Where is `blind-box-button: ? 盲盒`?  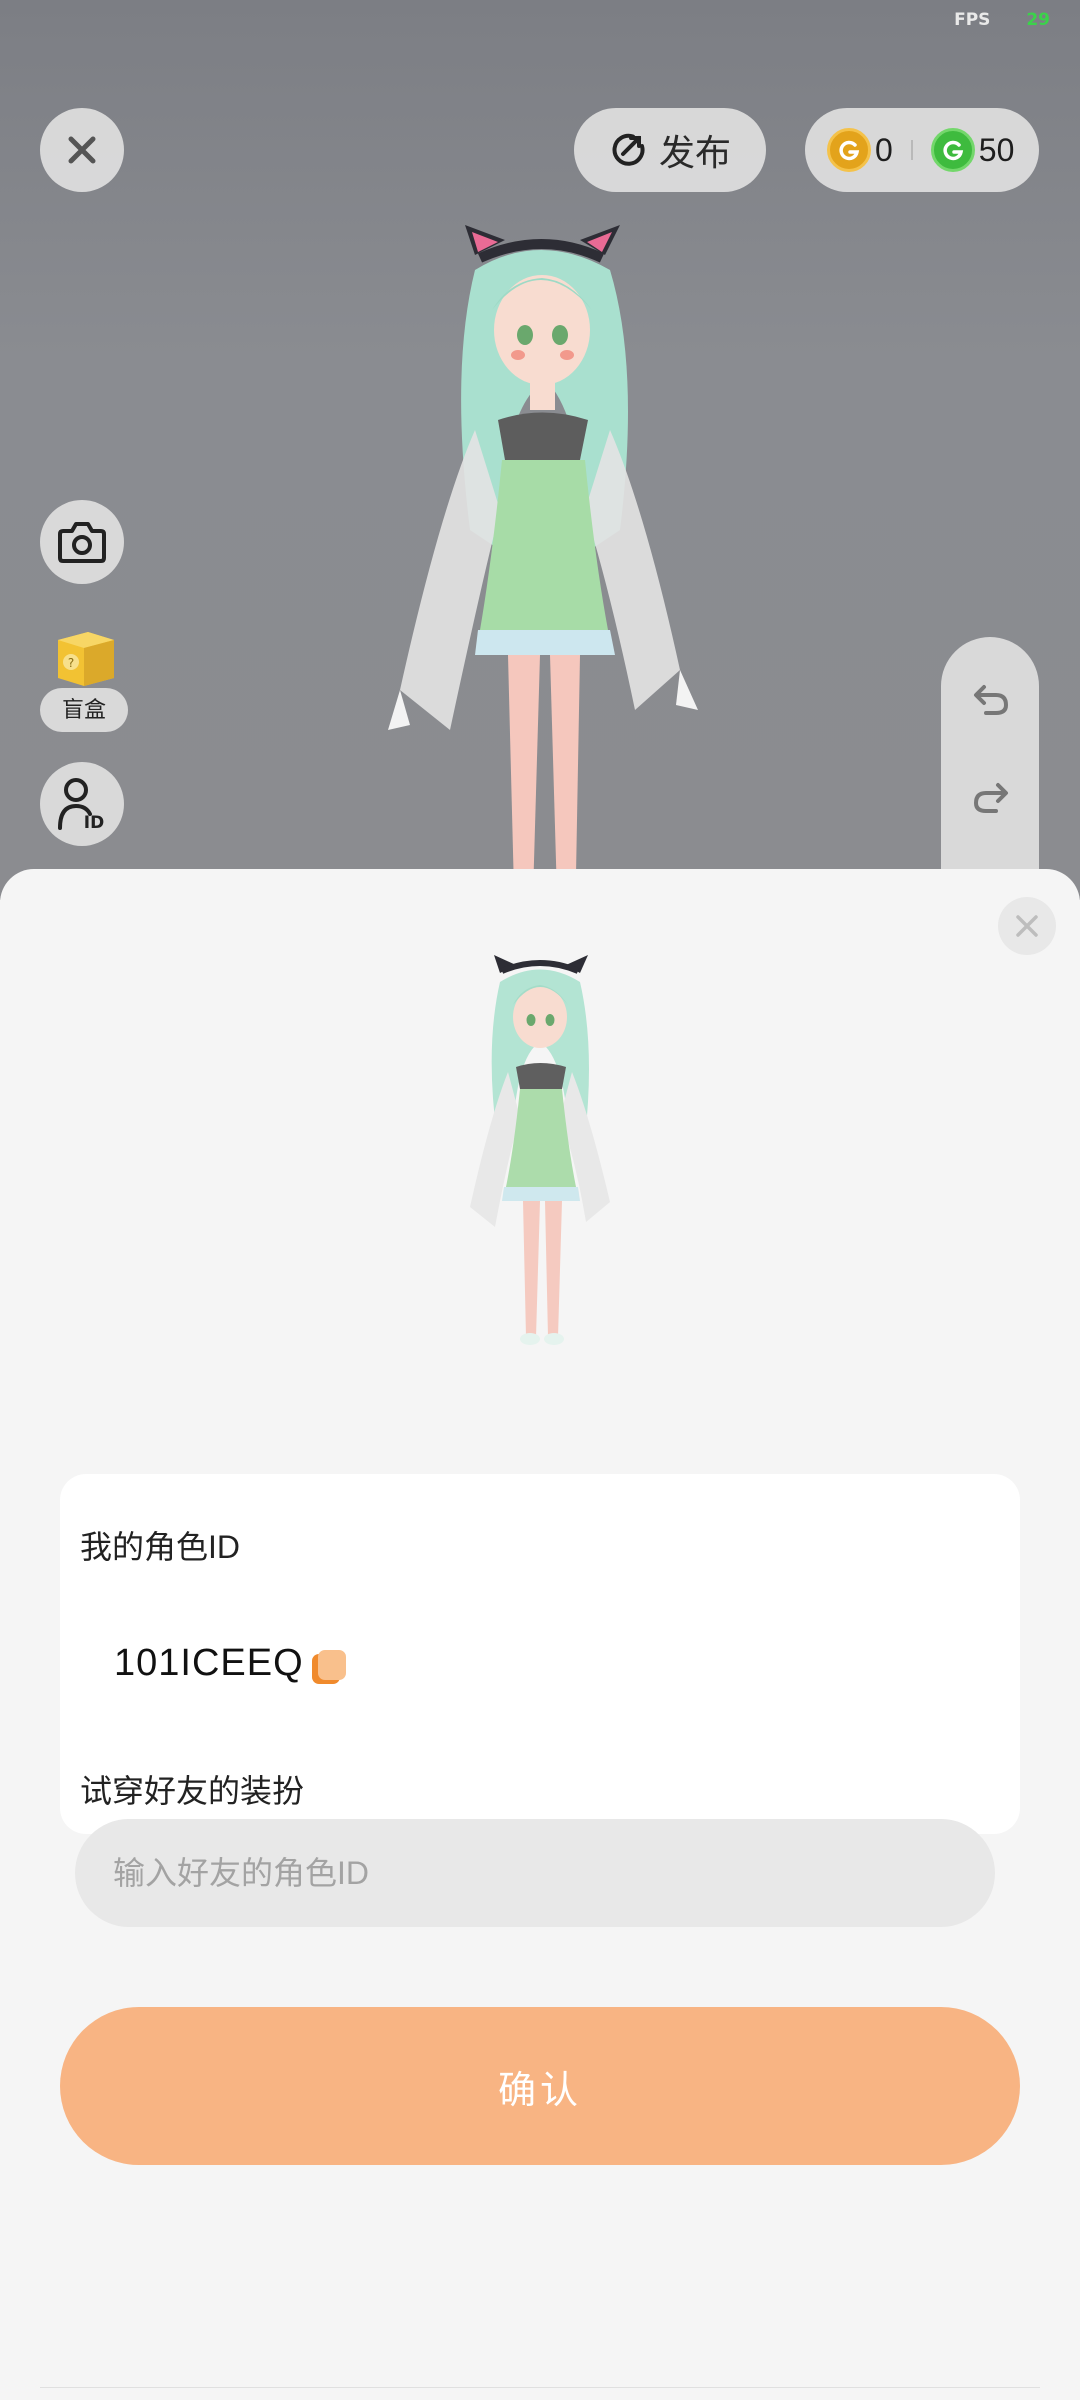
blind-box-button: ? 盲盒 is located at coordinates (84, 677).